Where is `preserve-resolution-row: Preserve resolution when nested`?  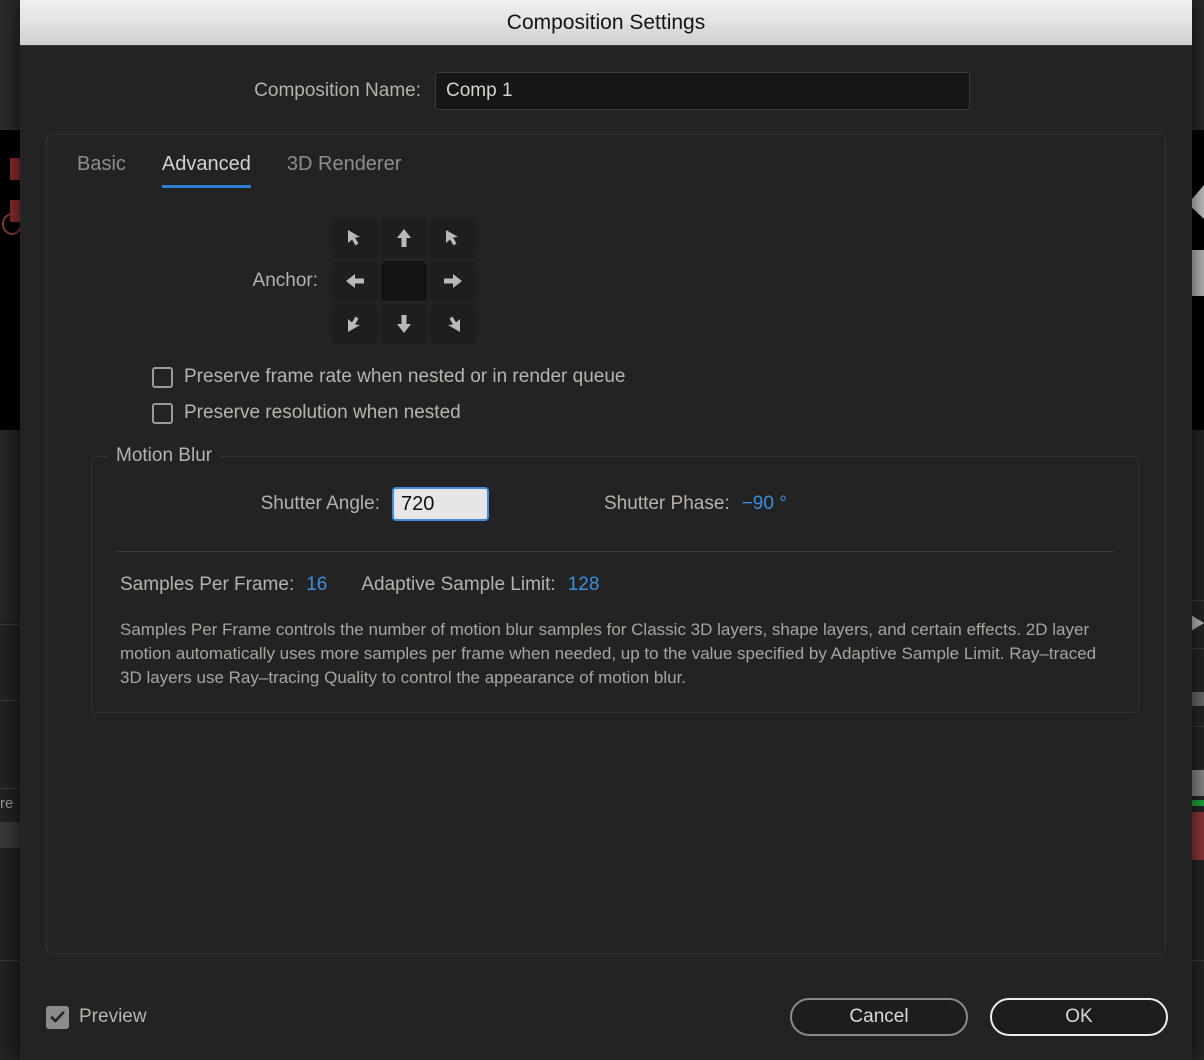 preserve-resolution-row: Preserve resolution when nested is located at coordinates (658, 413).